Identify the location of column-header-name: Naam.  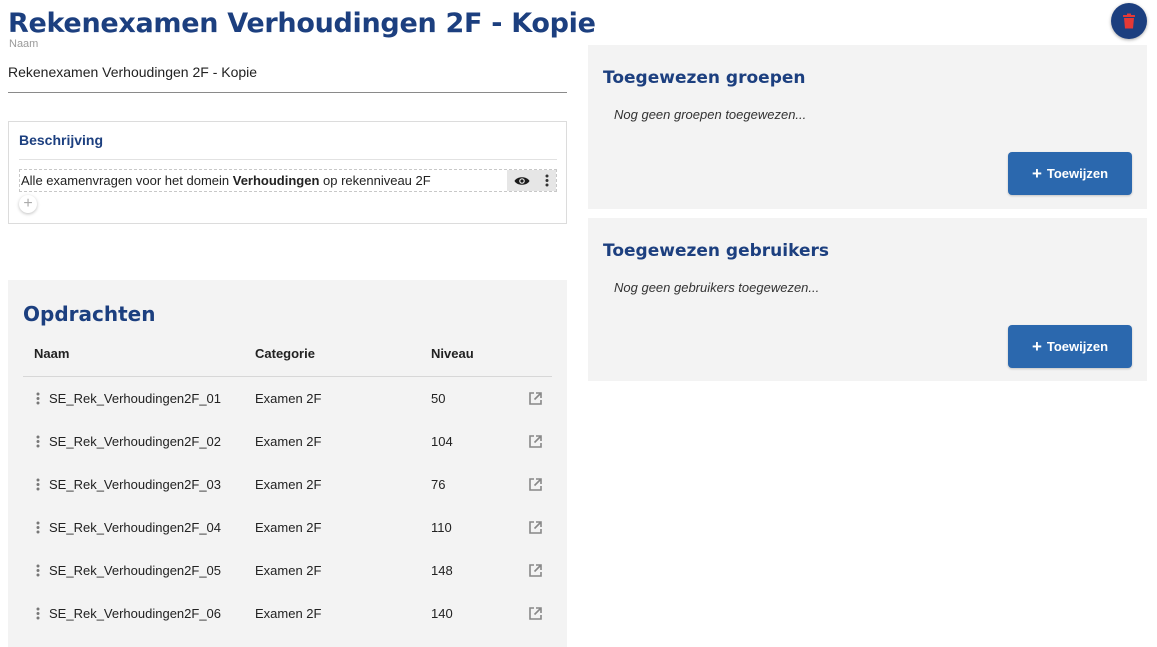
(52, 353).